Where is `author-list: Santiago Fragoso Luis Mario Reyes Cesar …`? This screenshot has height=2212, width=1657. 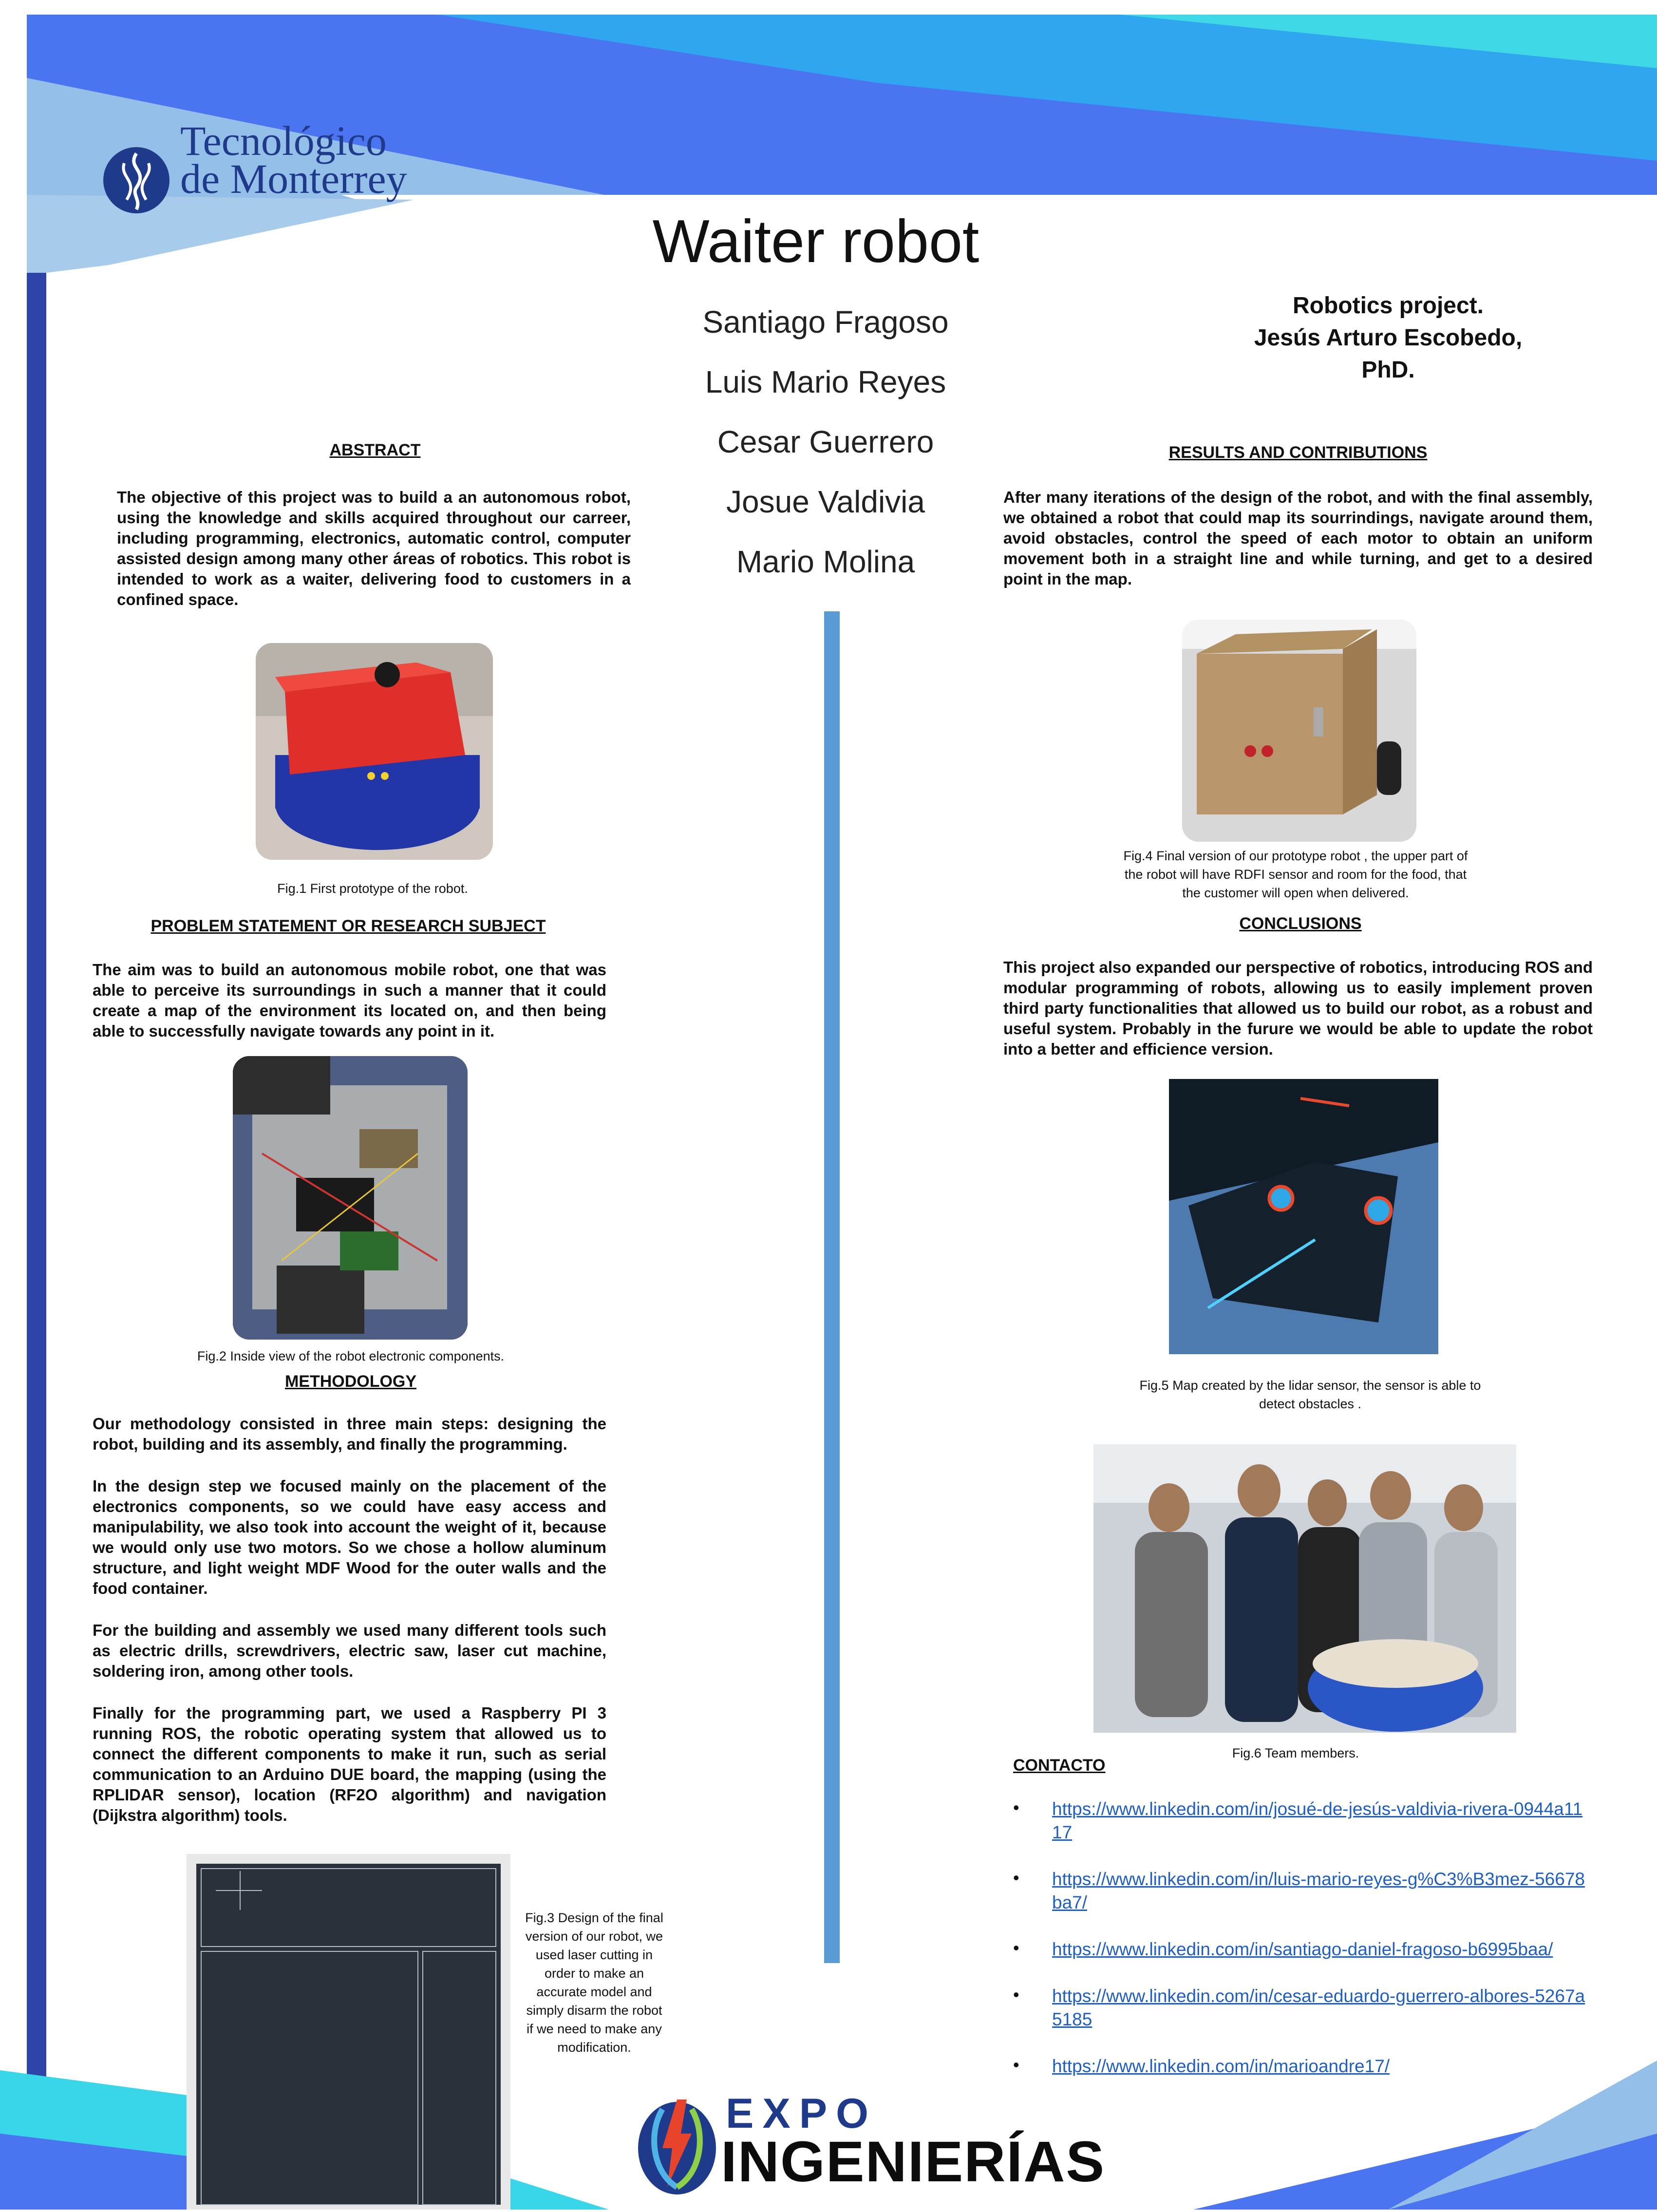 author-list: Santiago Fragoso Luis Mario Reyes Cesar … is located at coordinates (825, 442).